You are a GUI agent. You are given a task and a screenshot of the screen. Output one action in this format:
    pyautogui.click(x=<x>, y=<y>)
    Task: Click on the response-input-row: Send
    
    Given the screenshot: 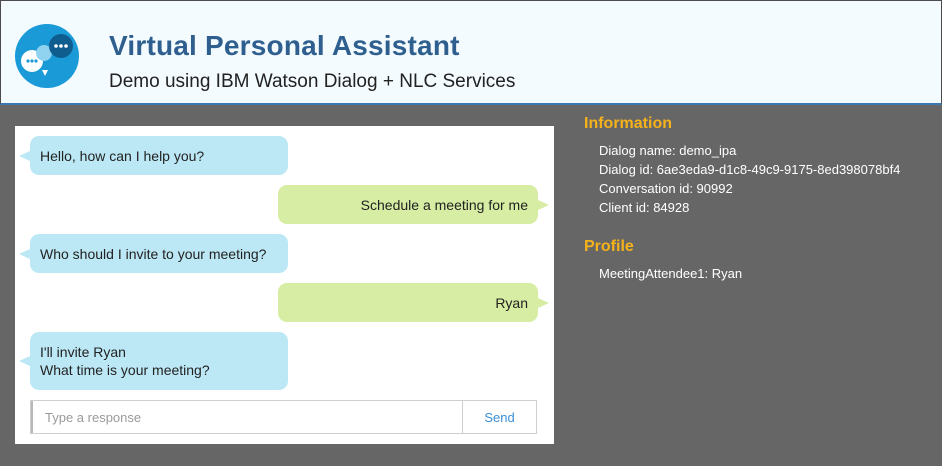 What is the action you would take?
    pyautogui.click(x=283, y=417)
    